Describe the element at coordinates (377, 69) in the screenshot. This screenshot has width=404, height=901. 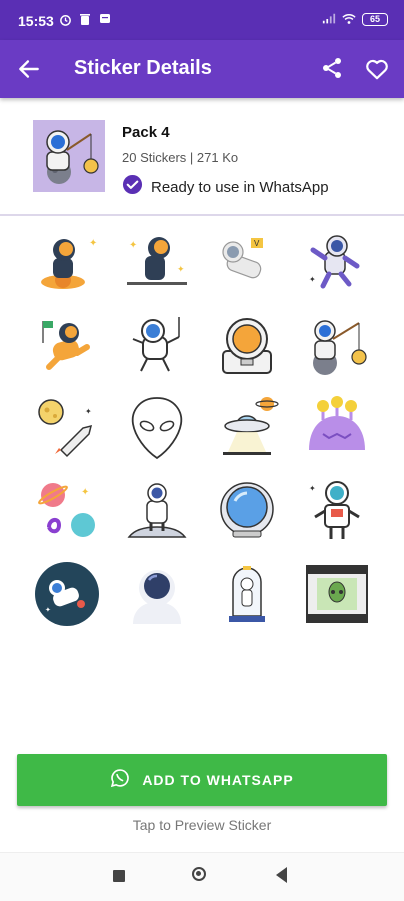
I see `heart-icon` at that location.